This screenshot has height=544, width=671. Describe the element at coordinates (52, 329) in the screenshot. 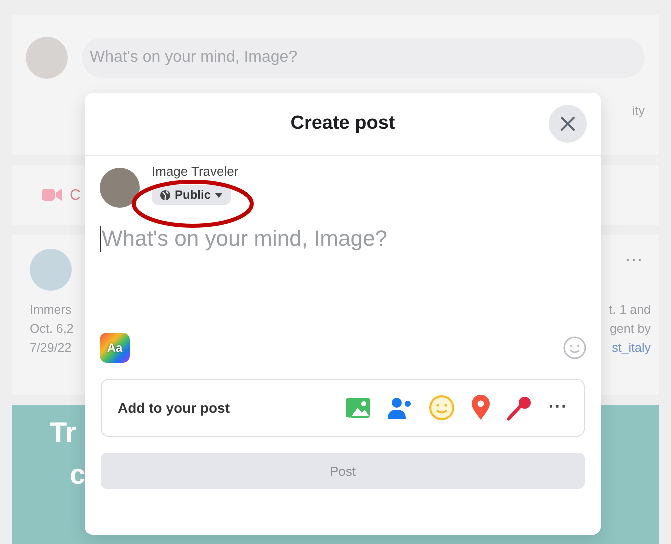

I see `post-text: Oct. 6,2` at that location.